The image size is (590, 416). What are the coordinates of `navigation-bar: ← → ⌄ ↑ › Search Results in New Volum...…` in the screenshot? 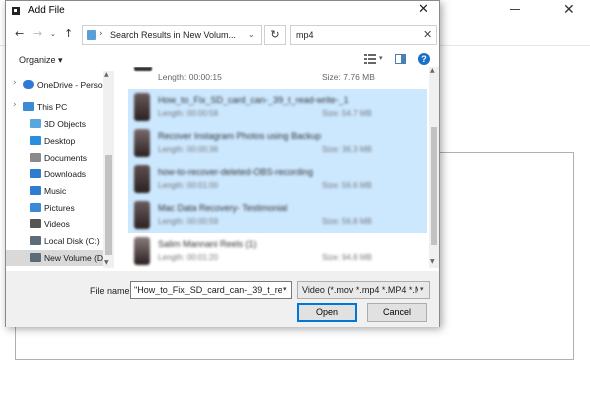 It's located at (222, 35).